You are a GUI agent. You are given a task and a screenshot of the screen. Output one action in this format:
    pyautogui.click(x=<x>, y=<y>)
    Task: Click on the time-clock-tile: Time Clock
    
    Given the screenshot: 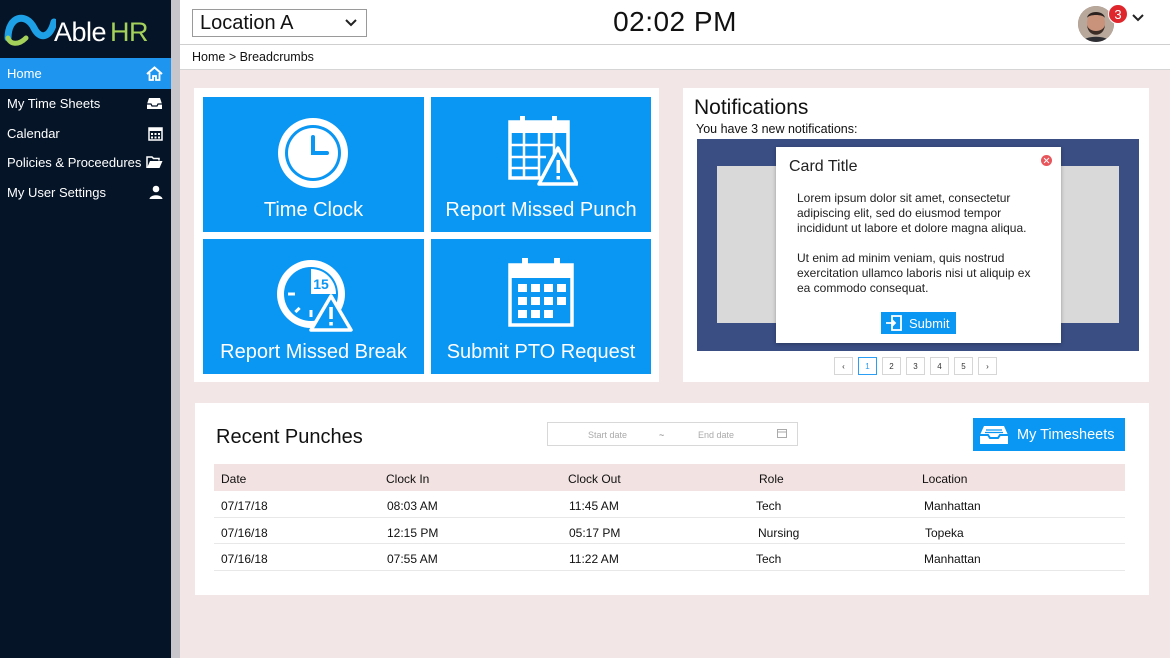 What is the action you would take?
    pyautogui.click(x=313, y=164)
    